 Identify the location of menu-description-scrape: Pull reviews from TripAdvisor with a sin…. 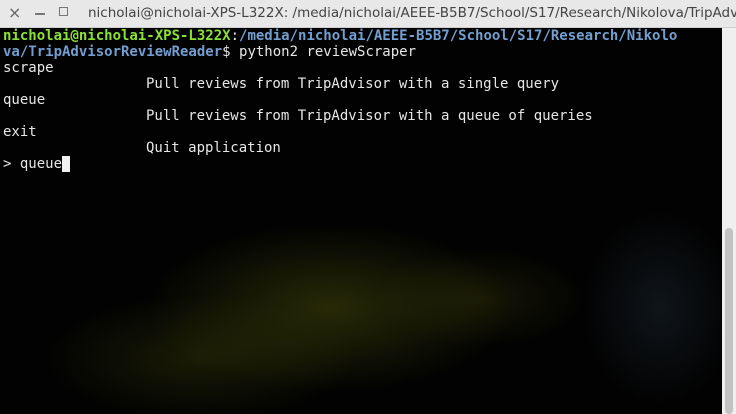
(353, 84).